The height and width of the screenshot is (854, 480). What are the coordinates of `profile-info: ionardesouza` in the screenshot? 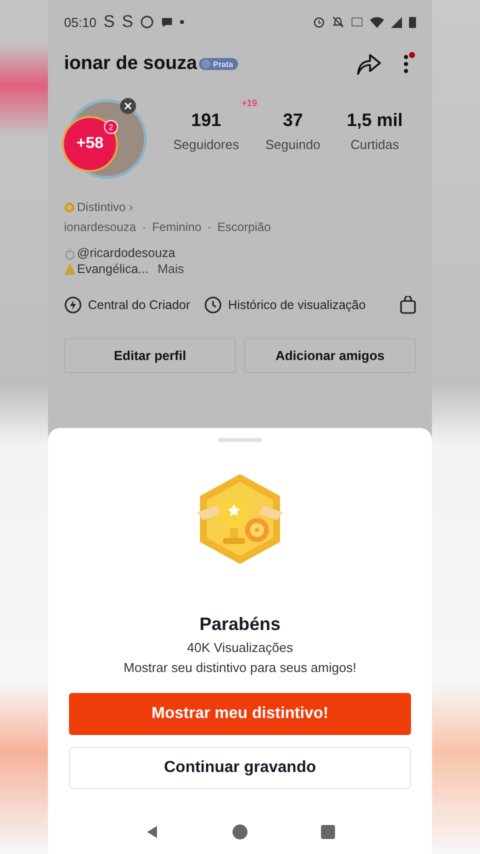 It's located at (100, 227).